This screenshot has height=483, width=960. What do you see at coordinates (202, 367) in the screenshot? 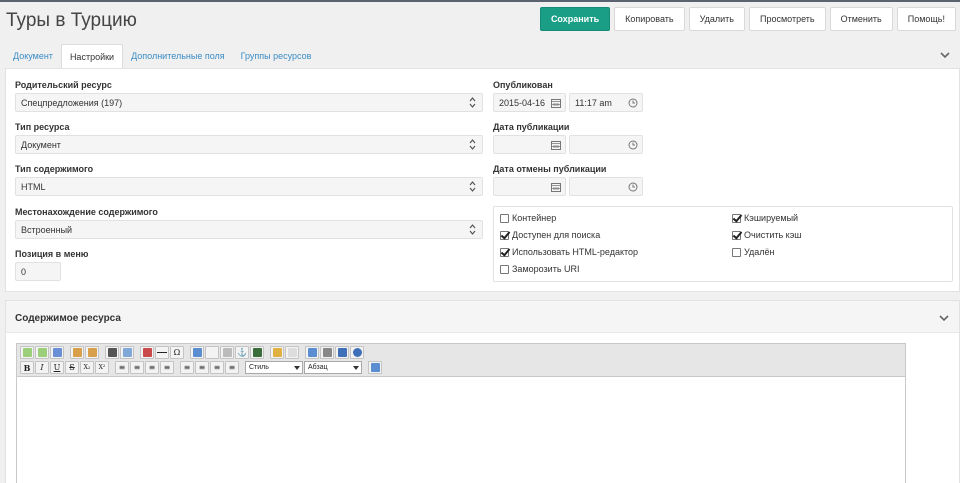
I see `align-center-icon: ≡` at bounding box center [202, 367].